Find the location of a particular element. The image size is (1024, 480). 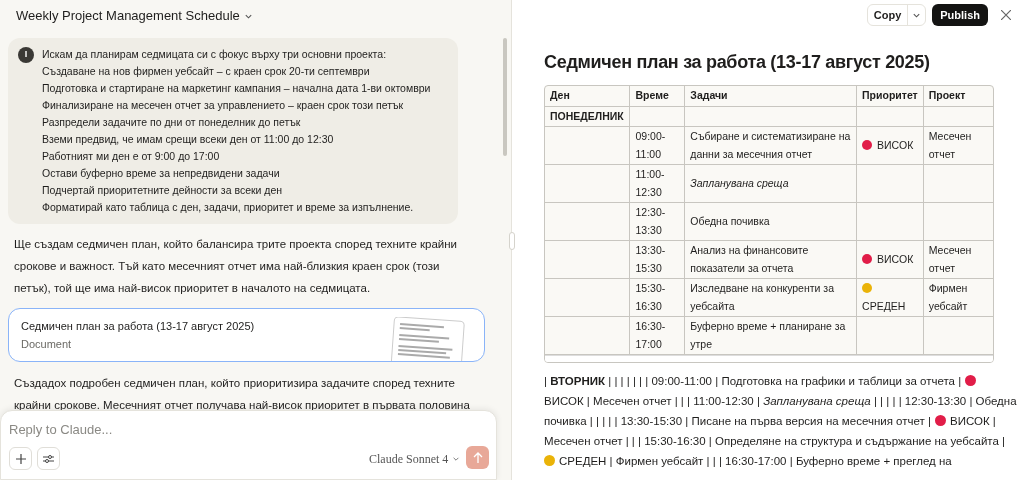

artifact-type: Document is located at coordinates (47, 344).